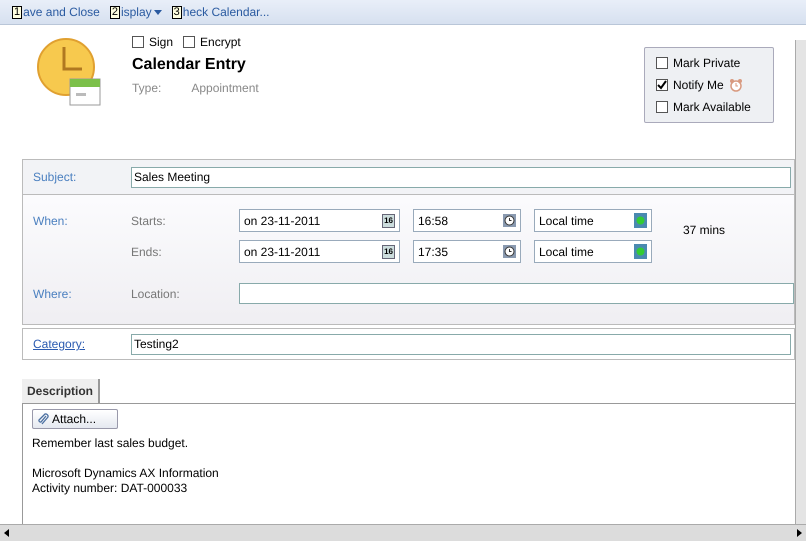  What do you see at coordinates (800, 282) in the screenshot?
I see `vertical-scrollbar` at bounding box center [800, 282].